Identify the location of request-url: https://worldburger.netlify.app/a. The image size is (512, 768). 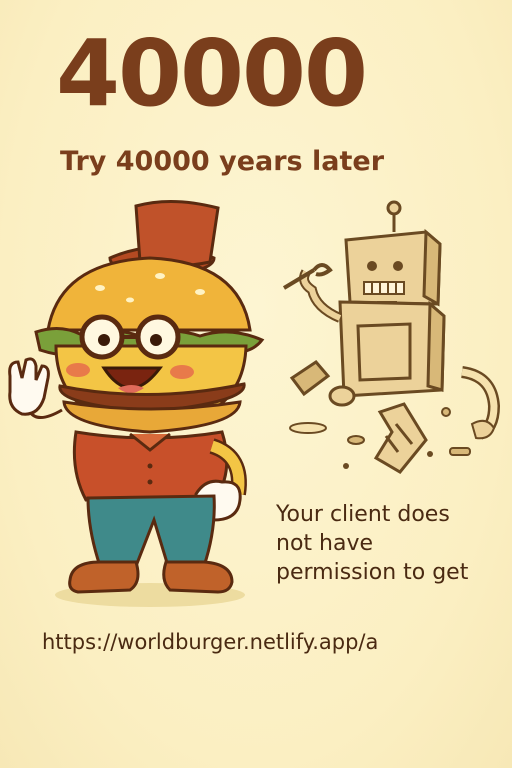
(210, 642).